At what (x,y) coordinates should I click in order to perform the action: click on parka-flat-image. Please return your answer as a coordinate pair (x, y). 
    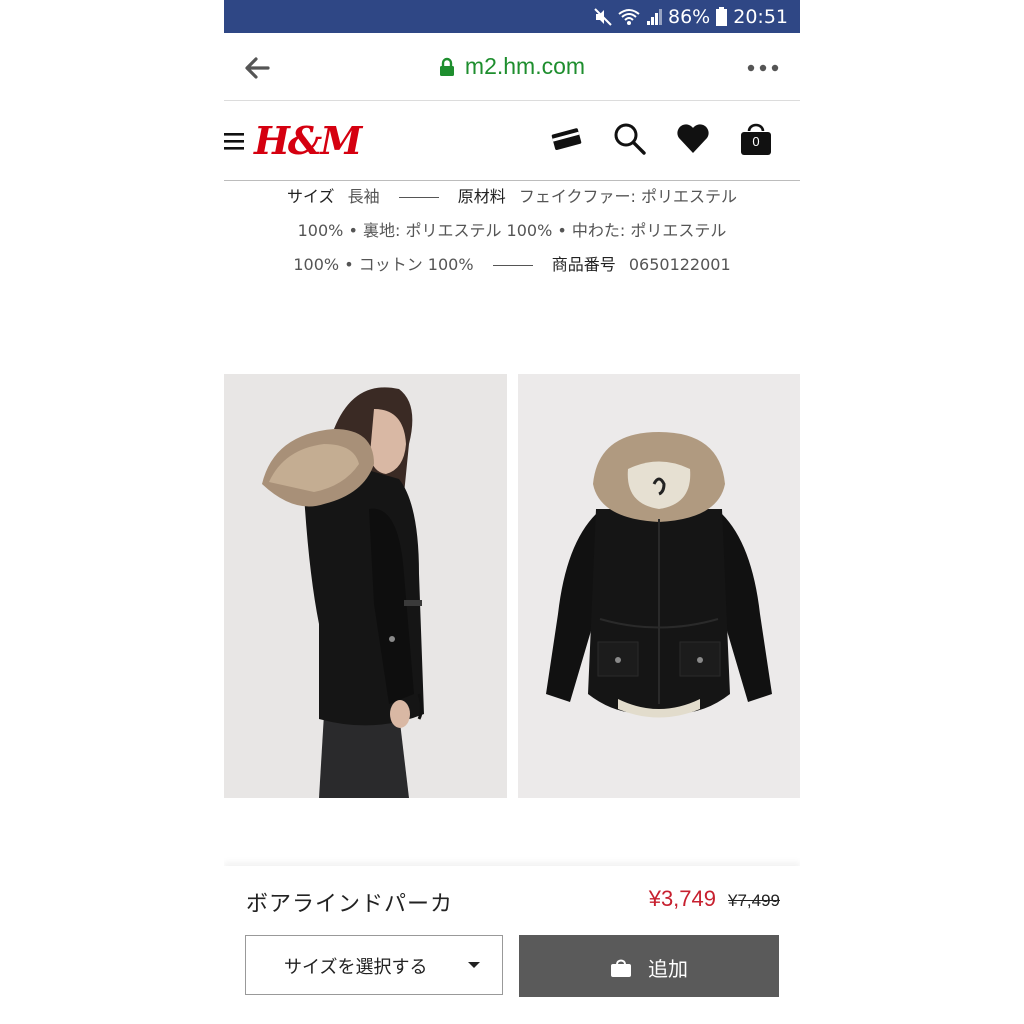
    Looking at the image, I should click on (659, 586).